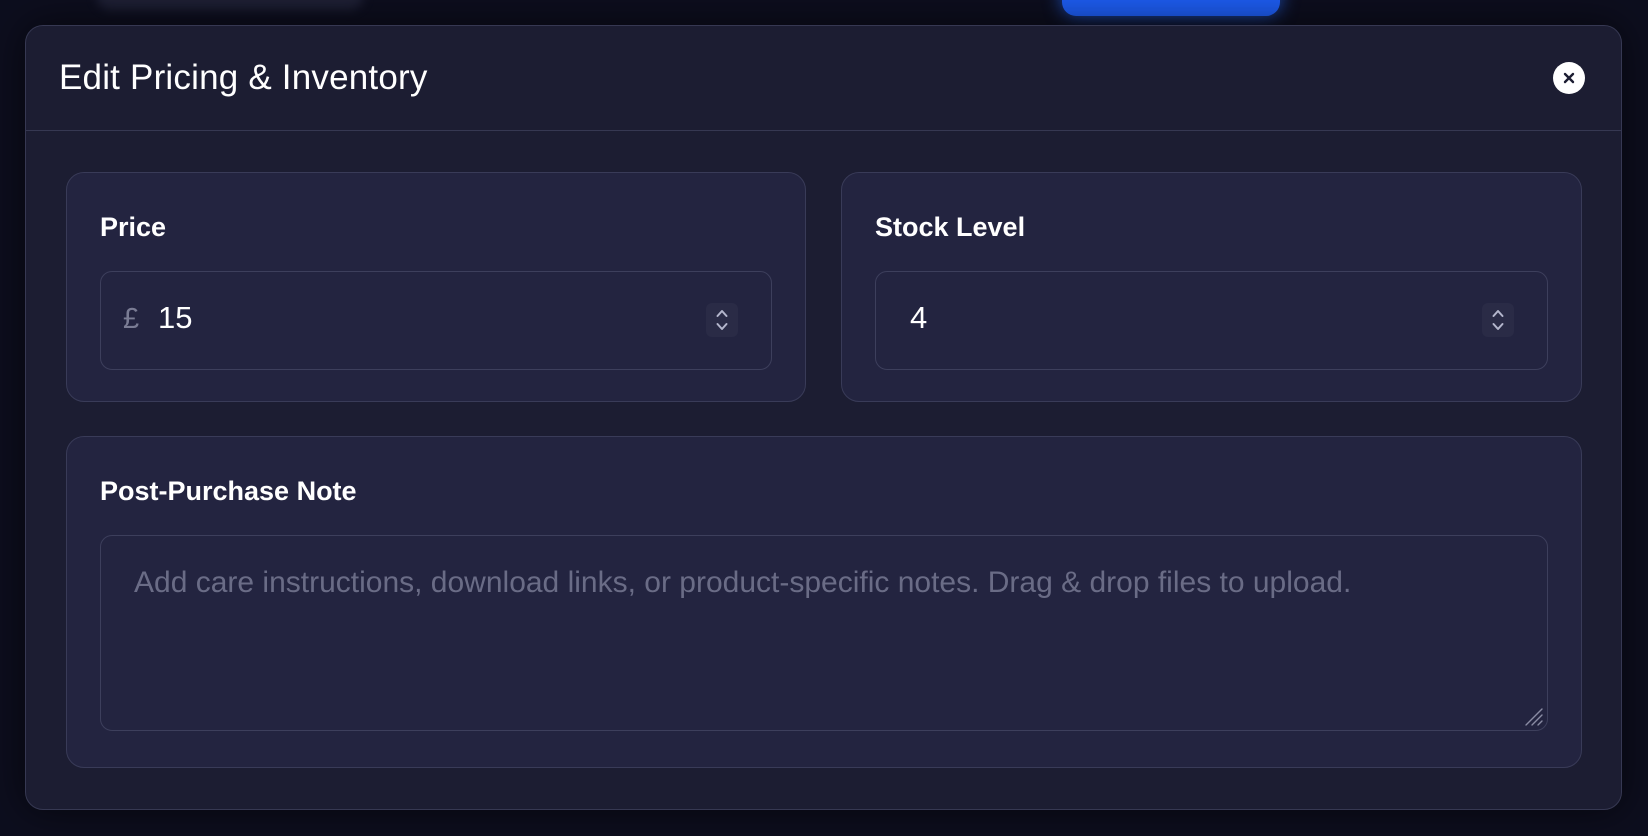 This screenshot has width=1648, height=836. Describe the element at coordinates (133, 227) in the screenshot. I see `price-label: Price` at that location.